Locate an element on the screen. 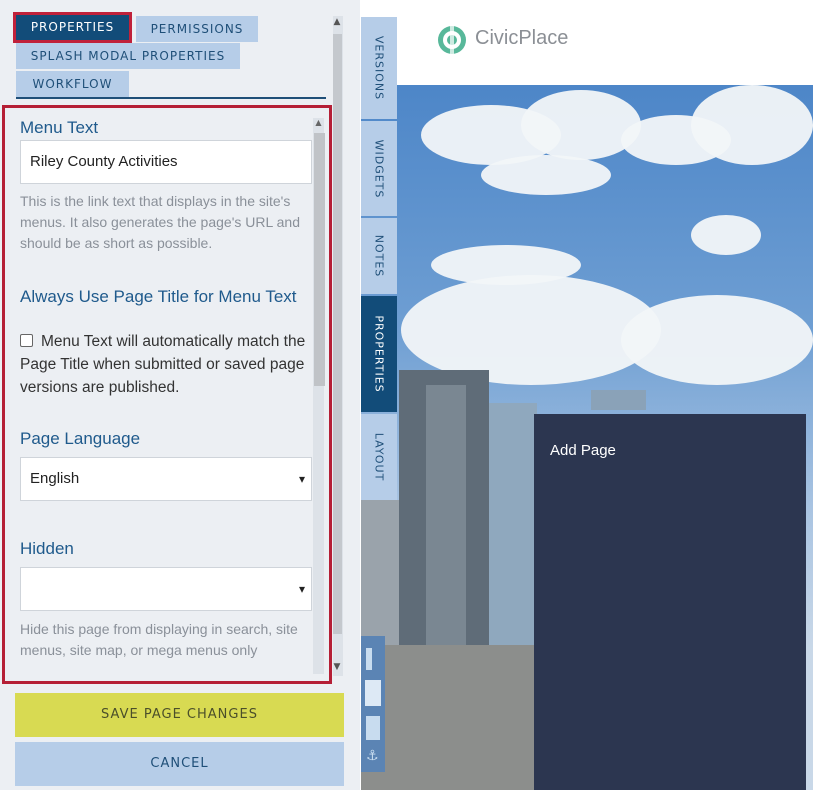  vtab-widgets-label: WIDGETS is located at coordinates (379, 168).